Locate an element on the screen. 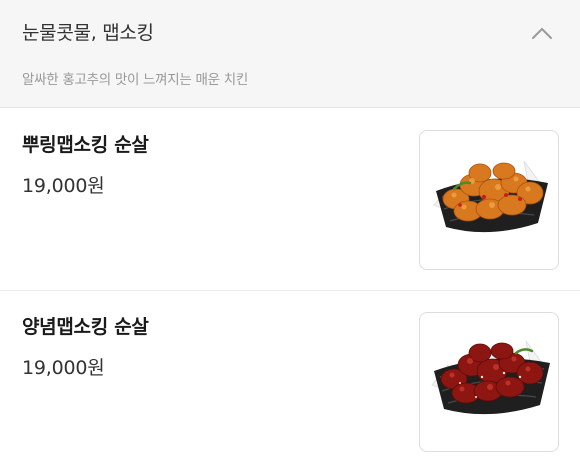 The image size is (580, 473). golden-fried-chicken-basket-icon is located at coordinates (490, 196).